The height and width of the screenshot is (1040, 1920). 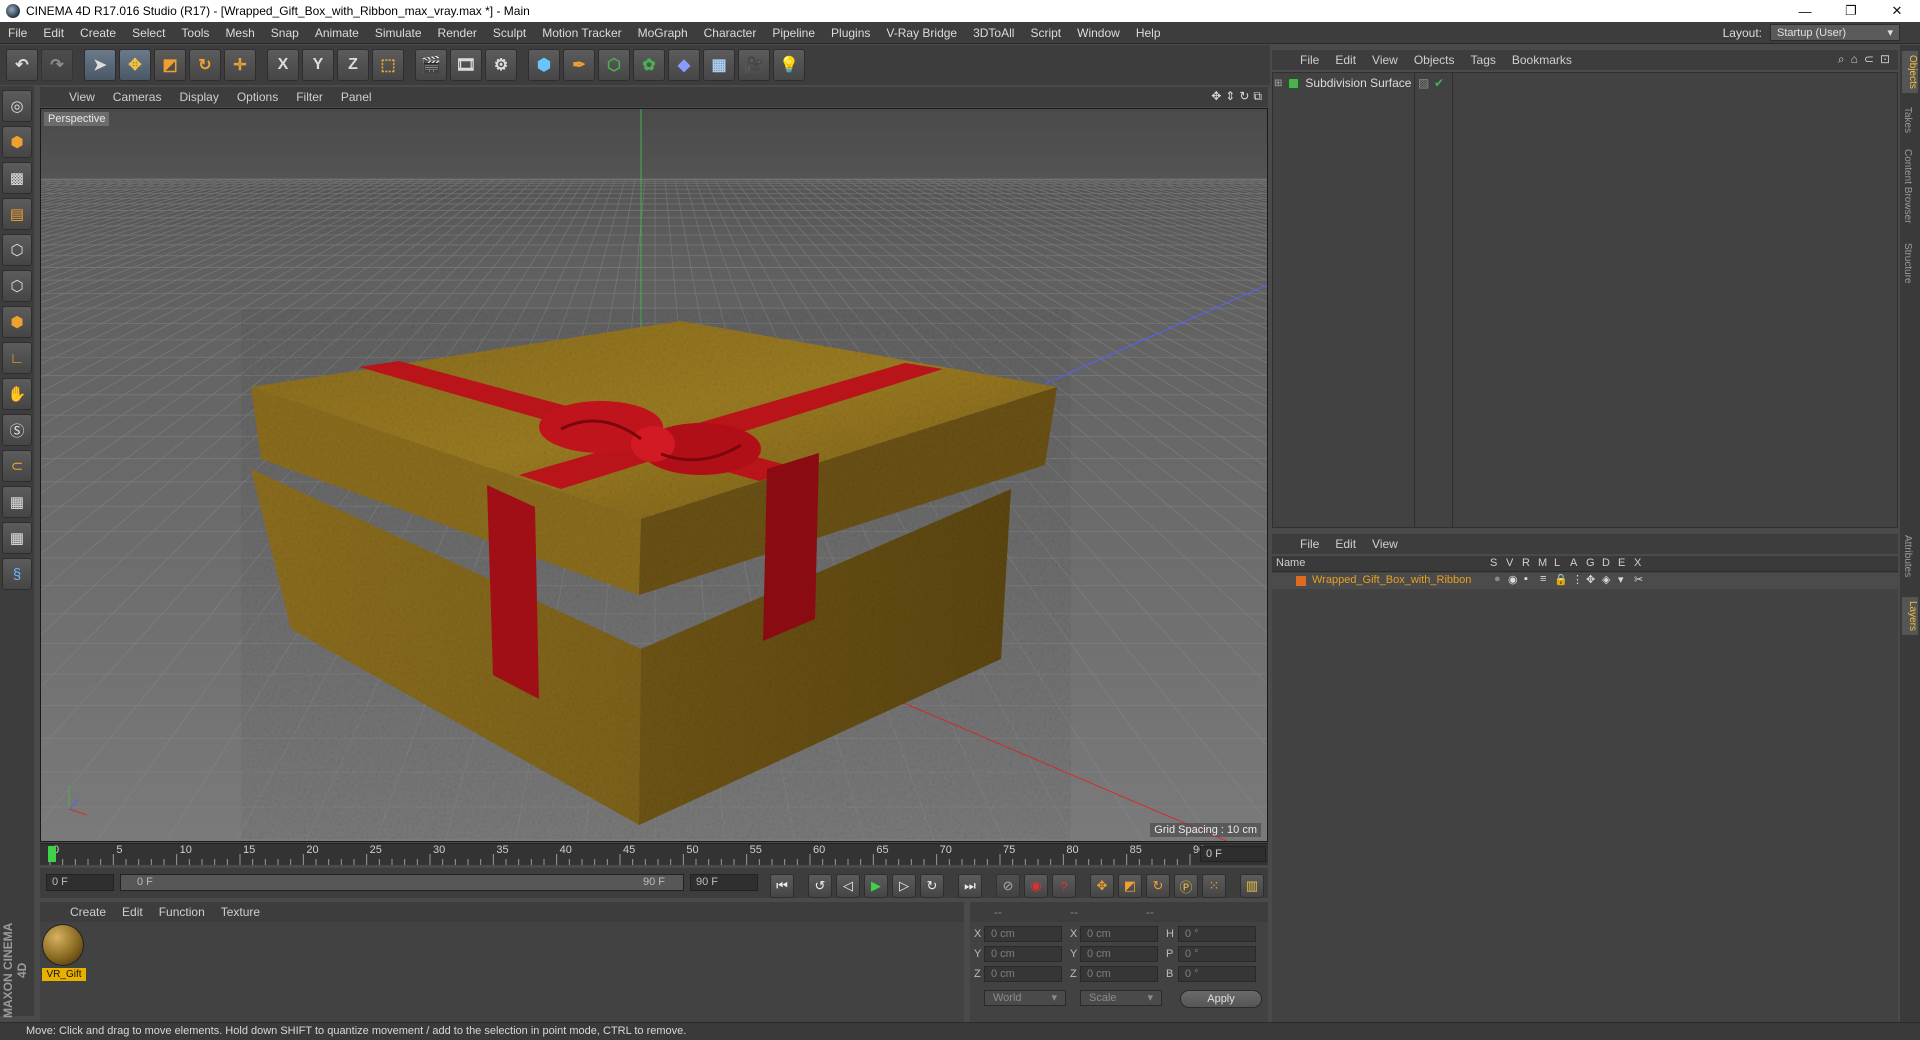 I want to click on render-settings-button: ⚙, so click(x=501, y=65).